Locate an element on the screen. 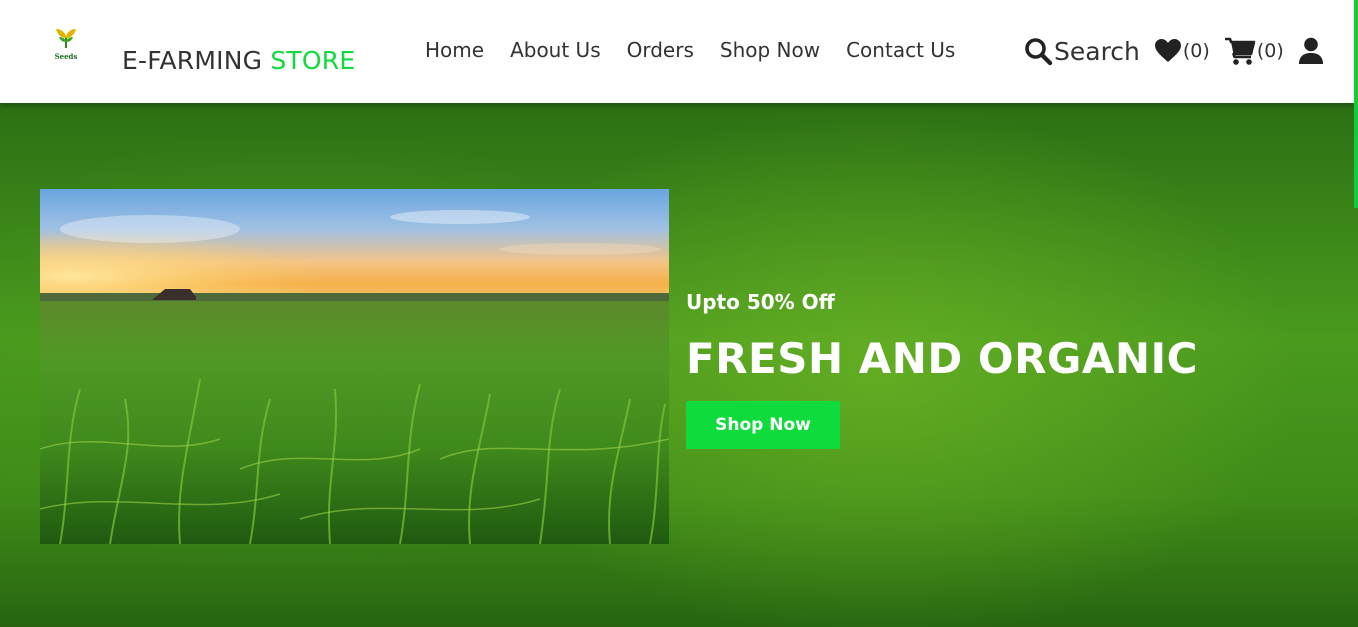  cart-icon is located at coordinates (1240, 51).